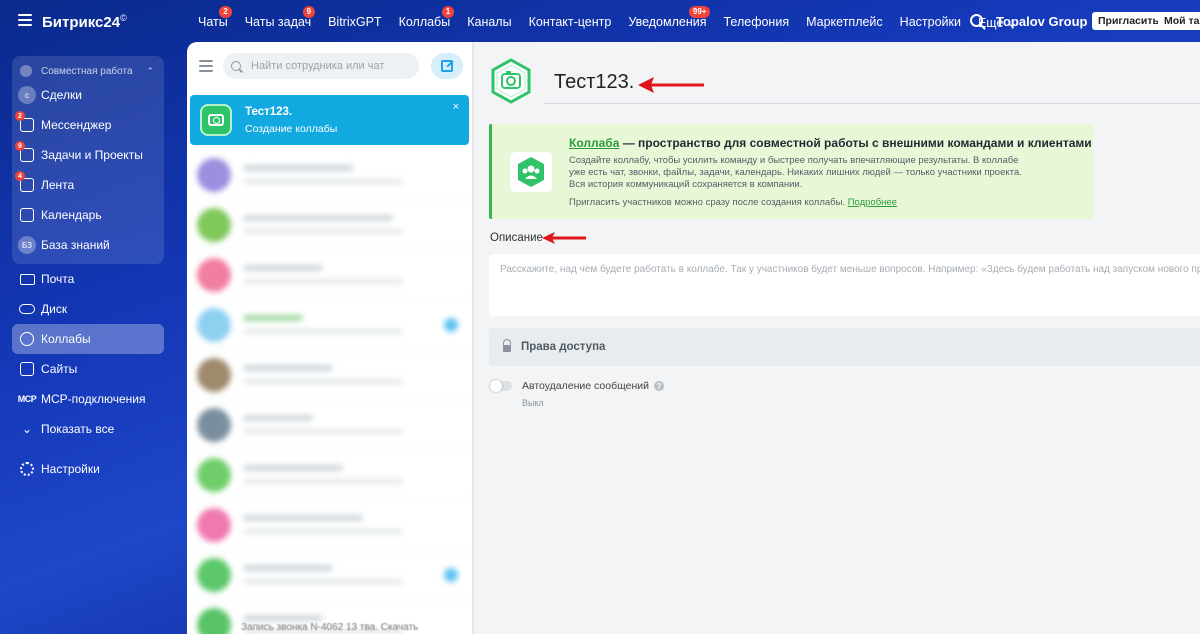 This screenshot has height=634, width=1200. I want to click on nav-badge: 2, so click(225, 12).